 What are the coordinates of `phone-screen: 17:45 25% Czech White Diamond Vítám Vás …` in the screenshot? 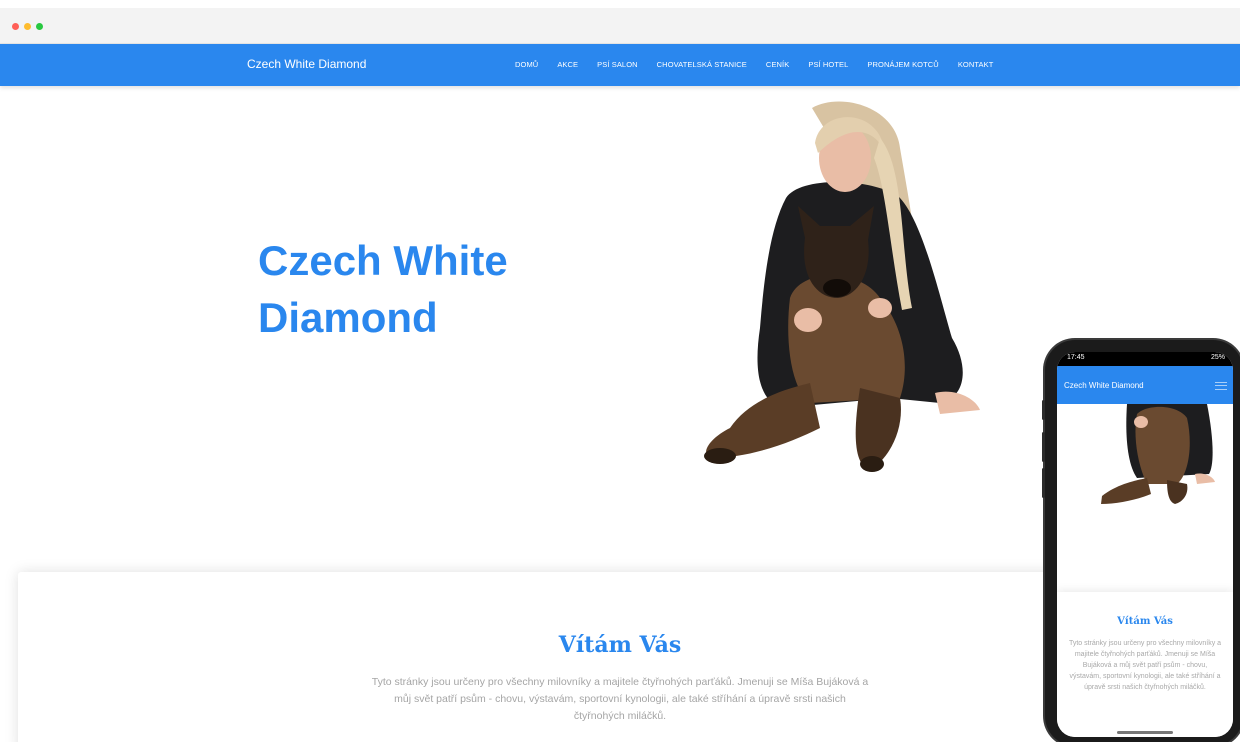 It's located at (1145, 544).